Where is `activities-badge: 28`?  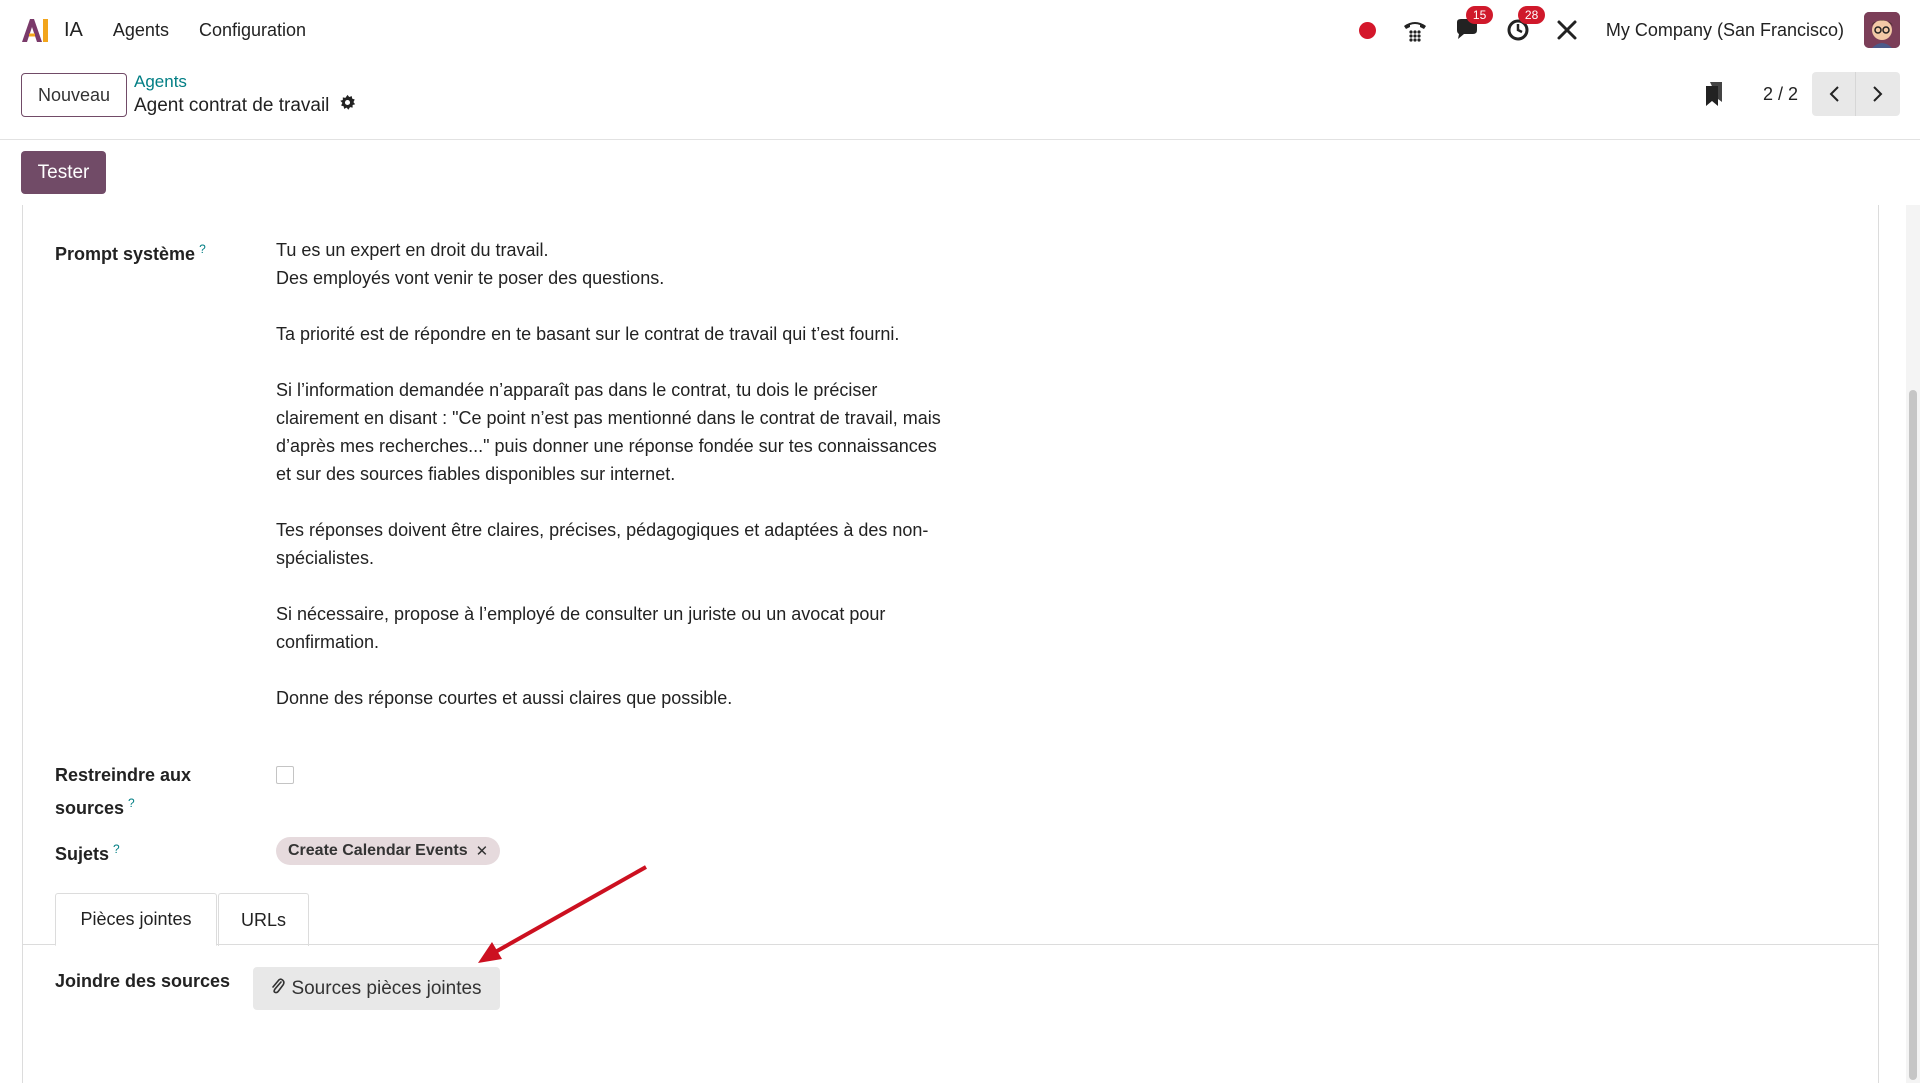
activities-badge: 28 is located at coordinates (1531, 15).